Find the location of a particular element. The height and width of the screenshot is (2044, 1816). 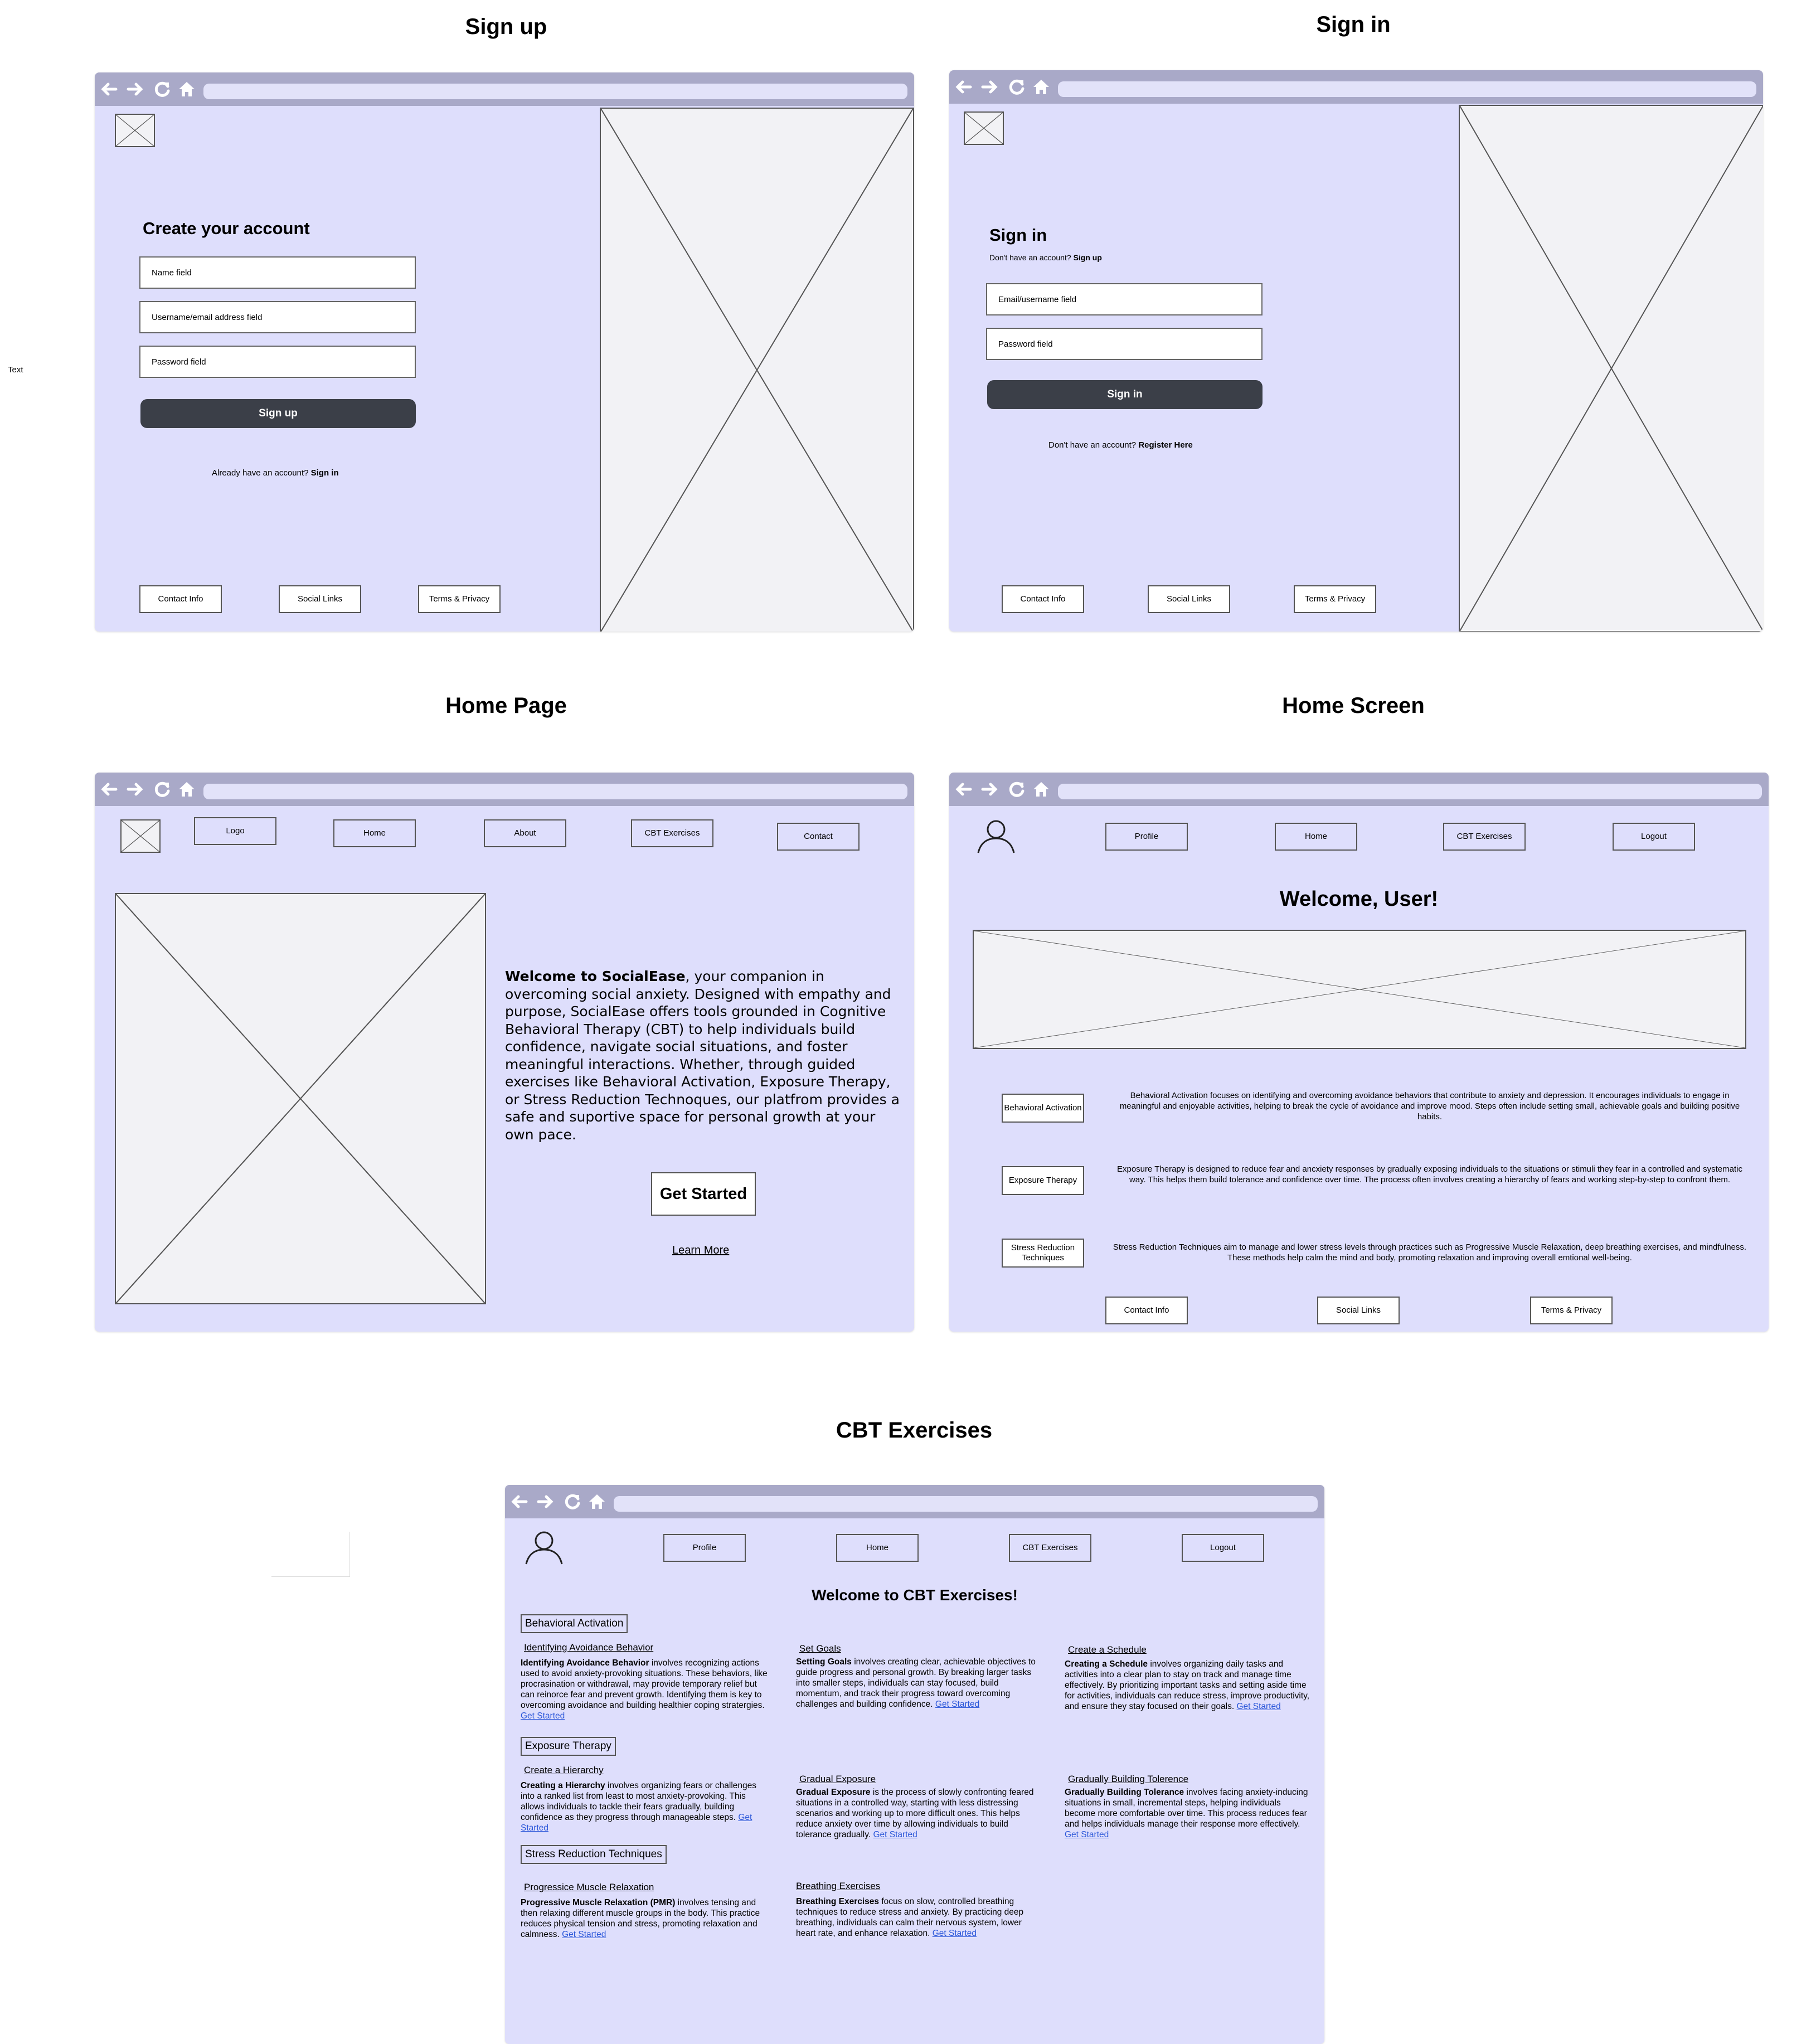

register-text: Don't have an account? Register Here is located at coordinates (1120, 445).